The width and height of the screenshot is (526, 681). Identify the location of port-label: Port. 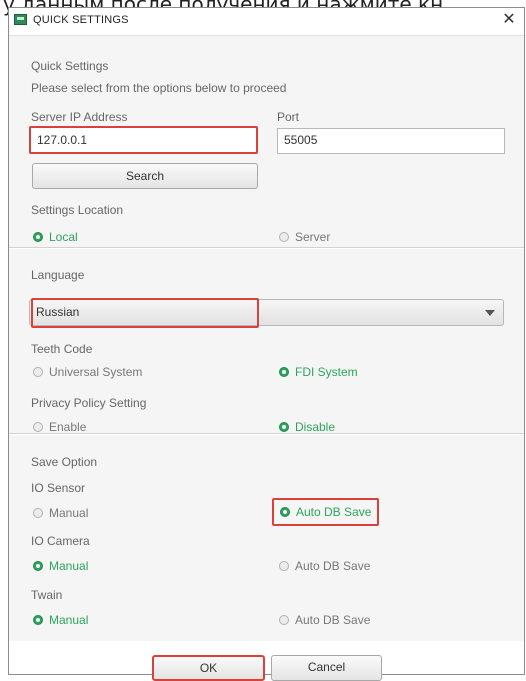
(288, 117).